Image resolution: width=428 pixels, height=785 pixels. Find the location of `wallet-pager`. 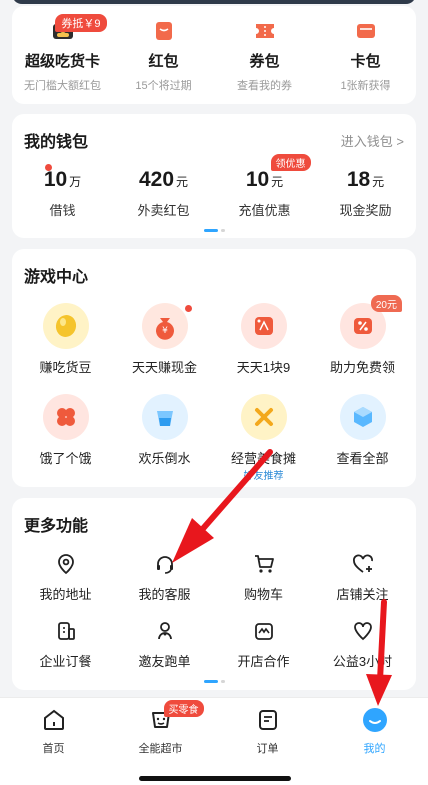

wallet-pager is located at coordinates (214, 230).